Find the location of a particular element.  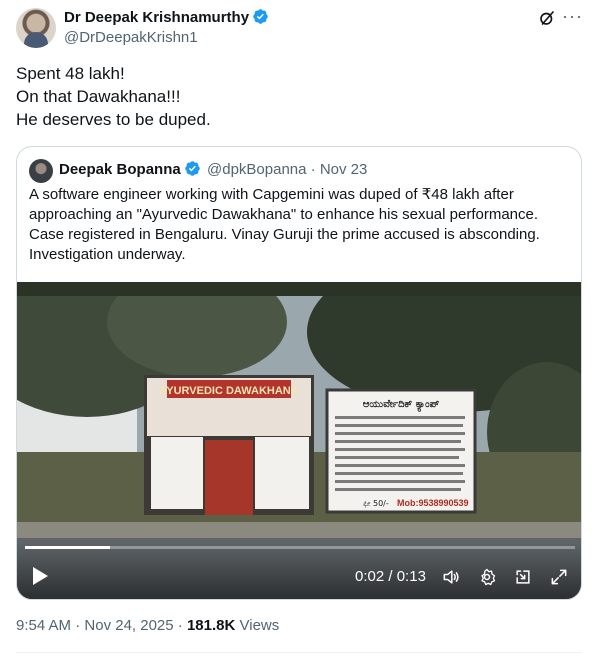

quoted-handle: @dpkBopanna is located at coordinates (256, 169).